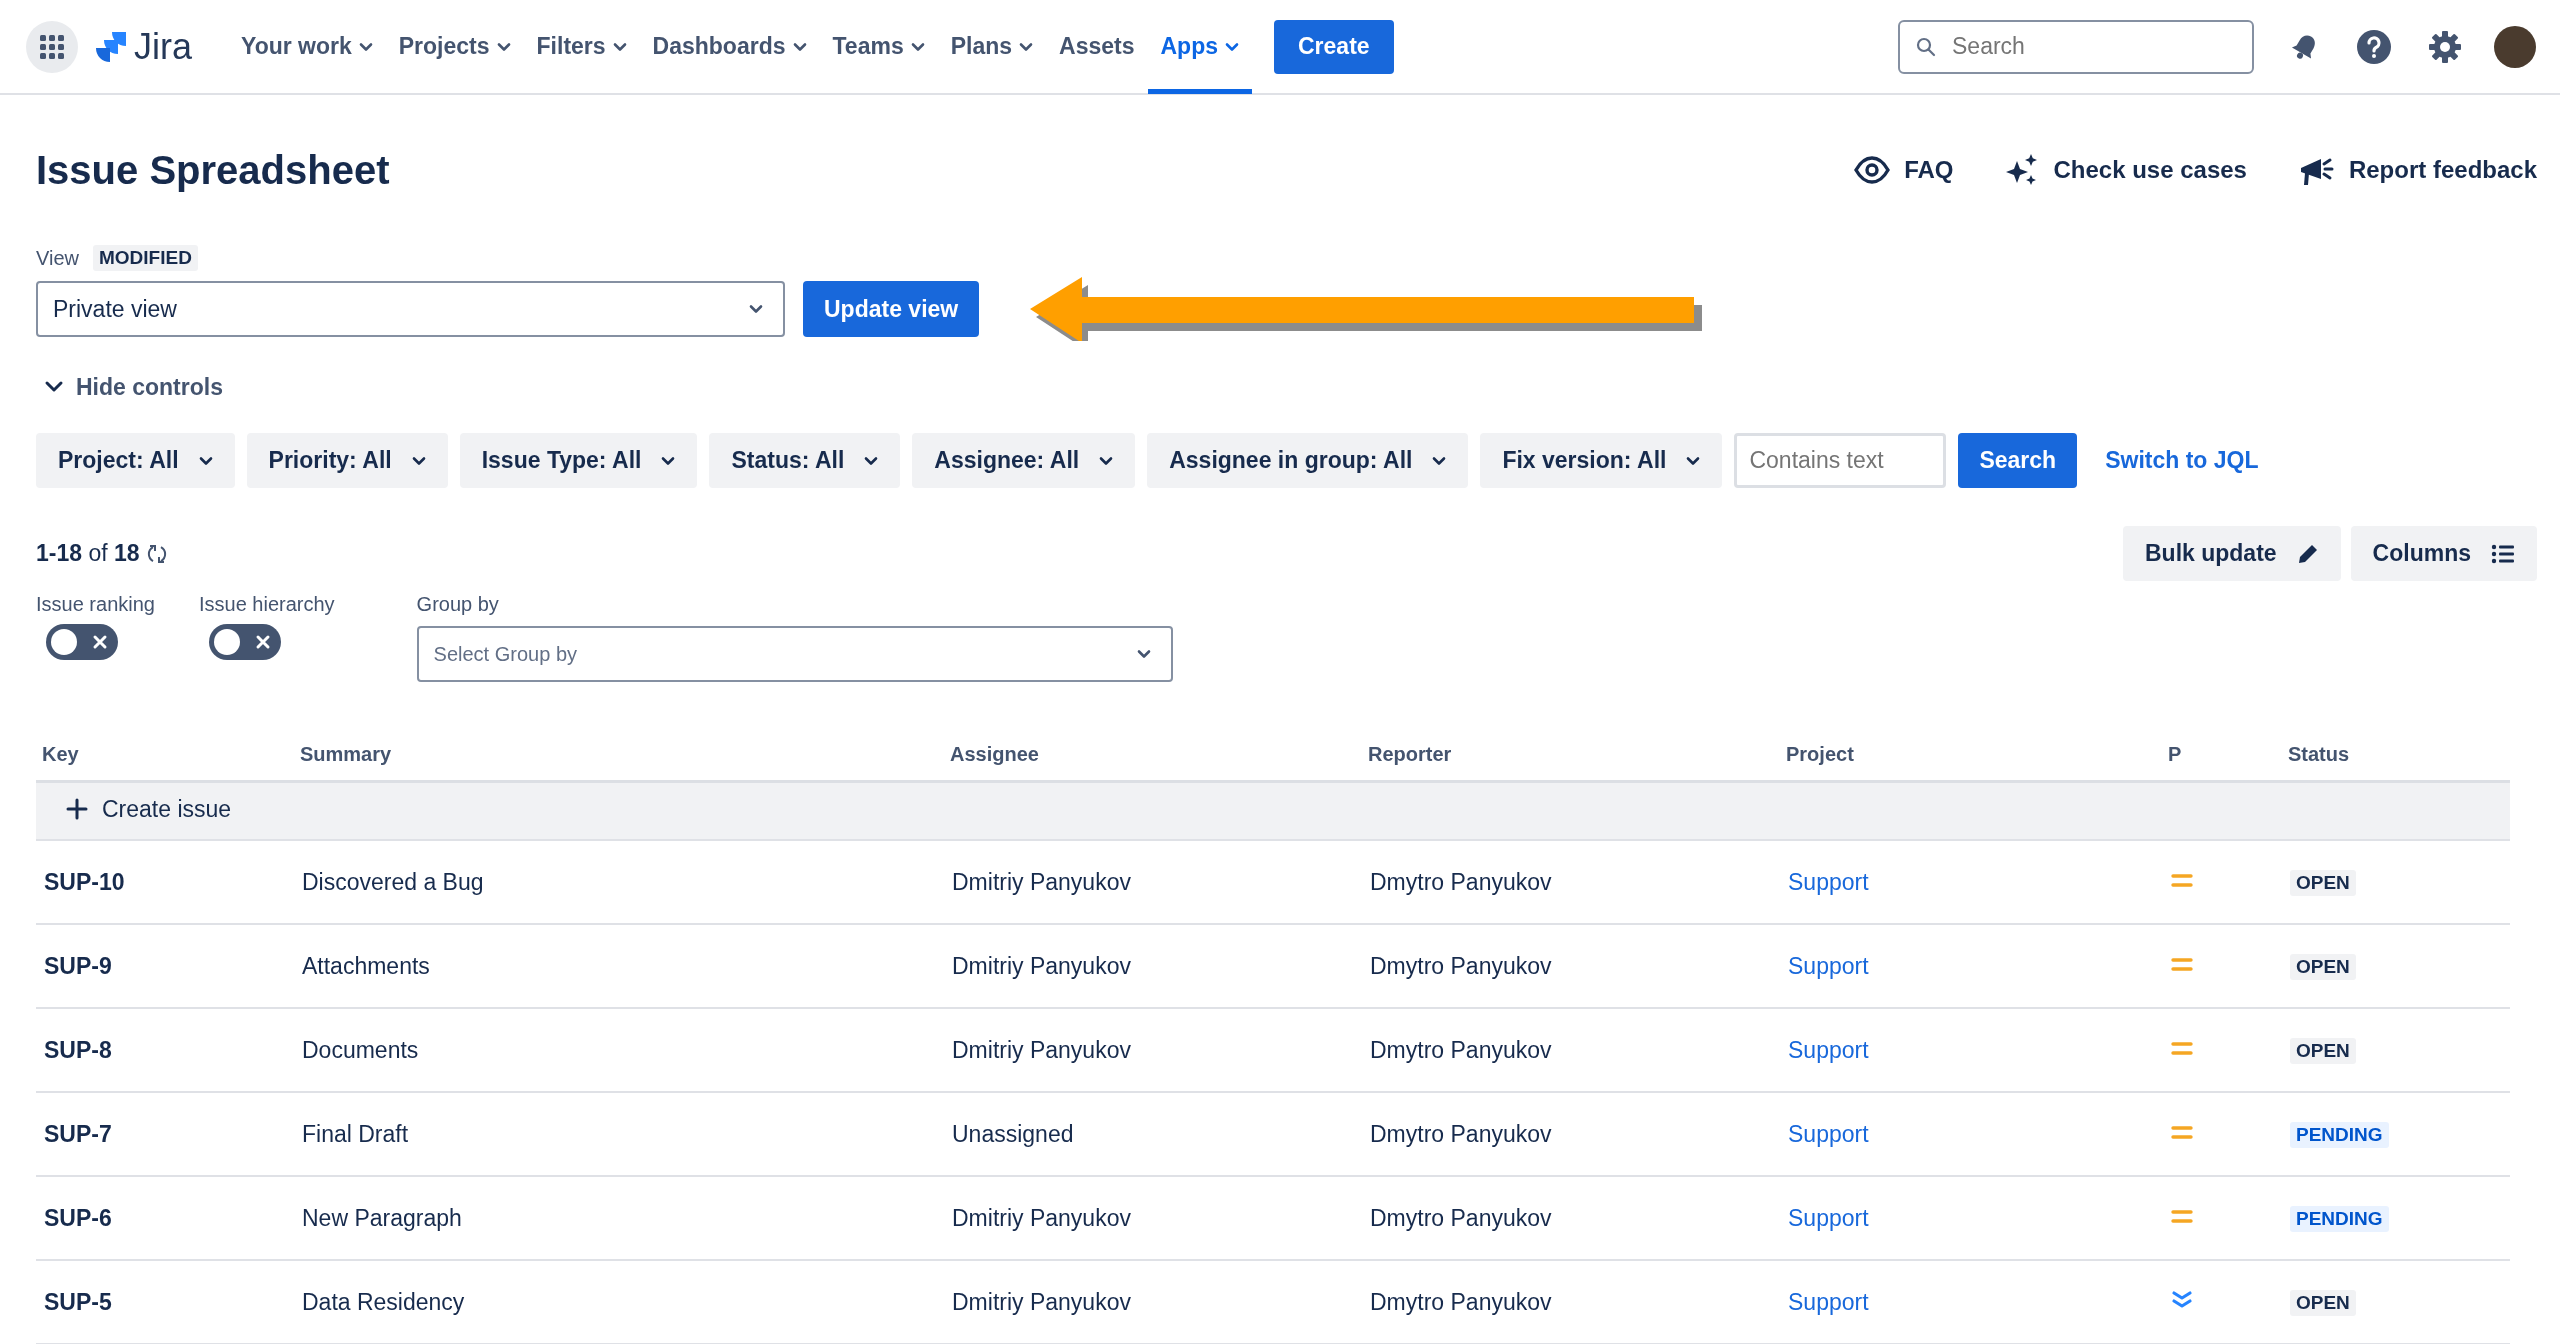  Describe the element at coordinates (78, 1301) in the screenshot. I see `issue-key: SUP-5` at that location.